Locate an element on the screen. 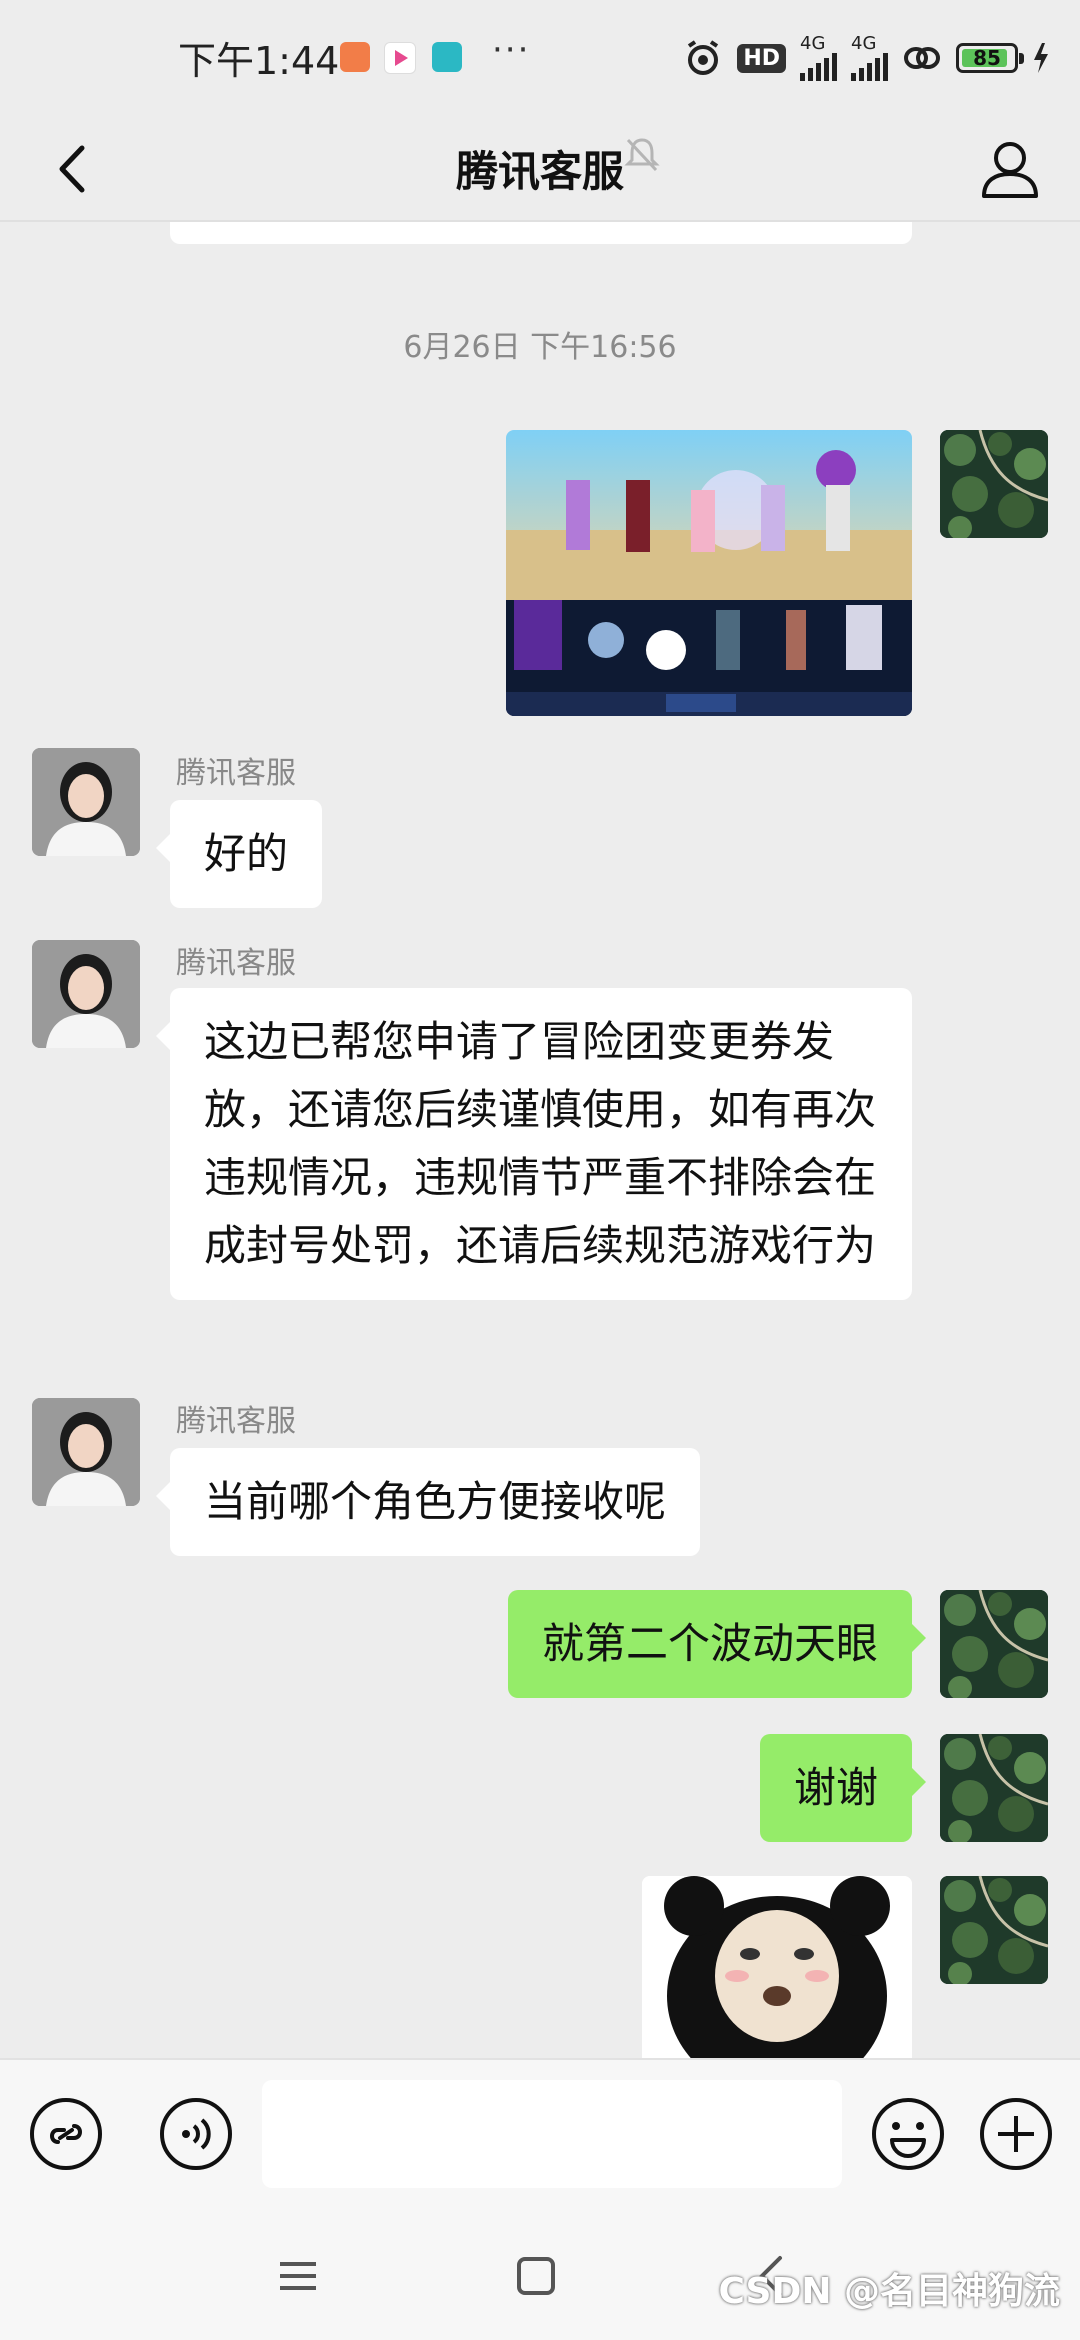 This screenshot has height=2340, width=1080. network-type-2: 4G is located at coordinates (864, 43).